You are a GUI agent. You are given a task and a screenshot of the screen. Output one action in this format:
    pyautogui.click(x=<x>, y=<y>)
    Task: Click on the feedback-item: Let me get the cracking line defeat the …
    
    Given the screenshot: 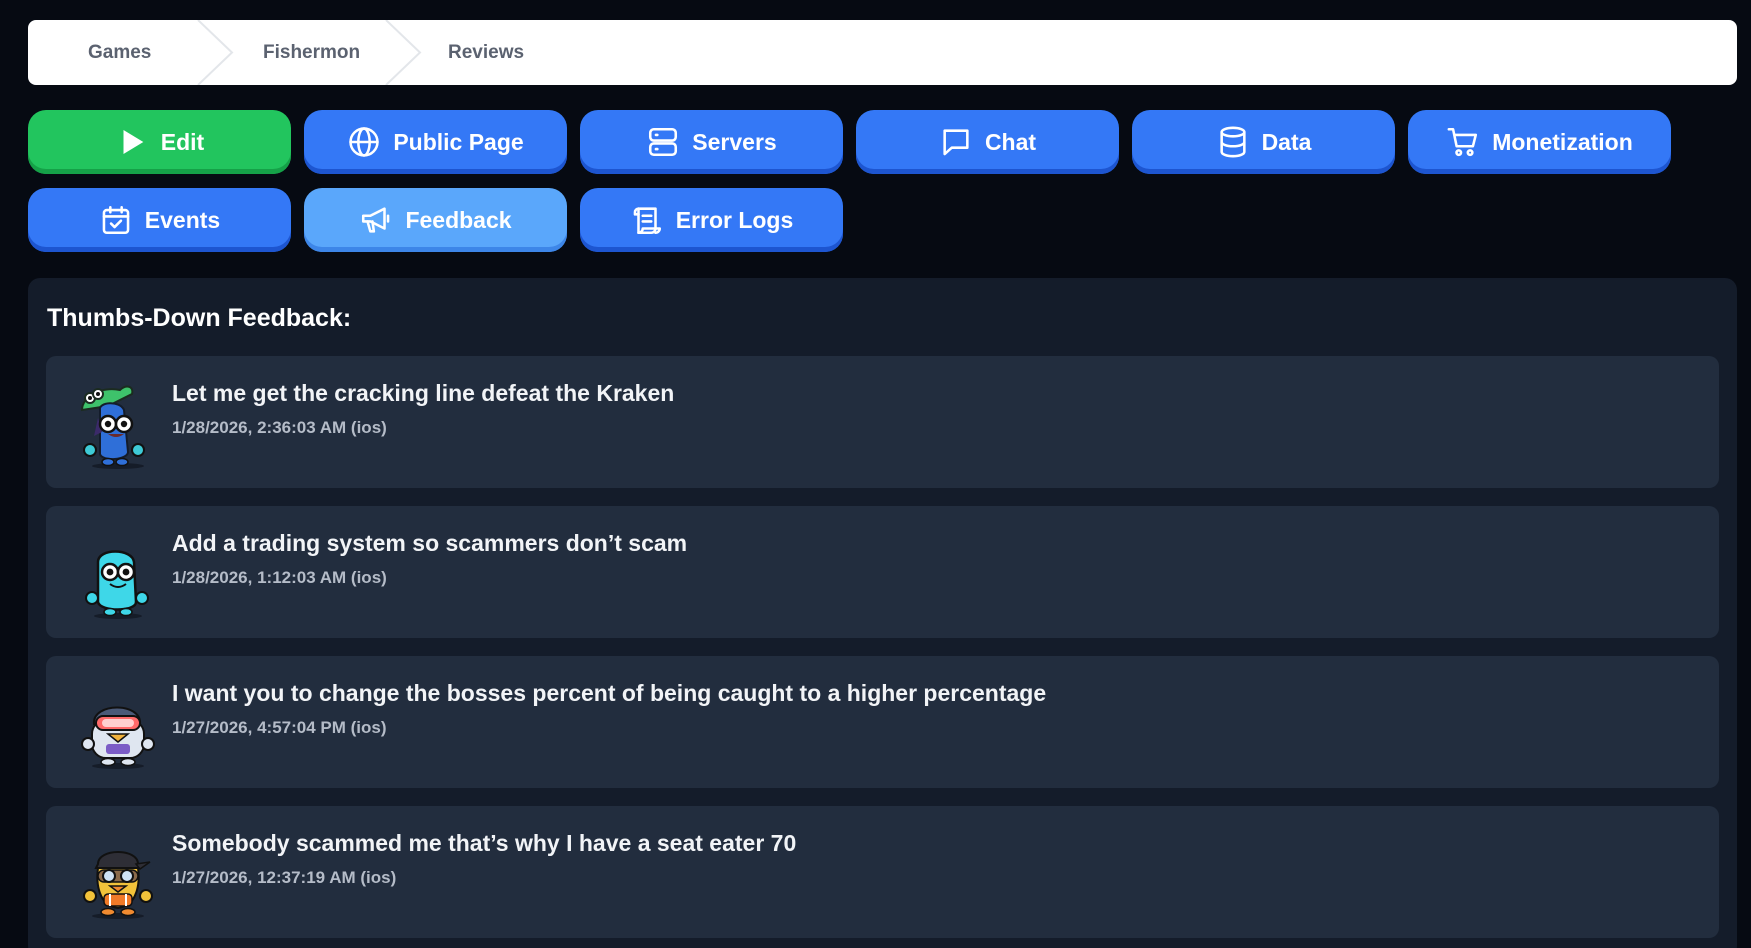 What is the action you would take?
    pyautogui.click(x=882, y=422)
    